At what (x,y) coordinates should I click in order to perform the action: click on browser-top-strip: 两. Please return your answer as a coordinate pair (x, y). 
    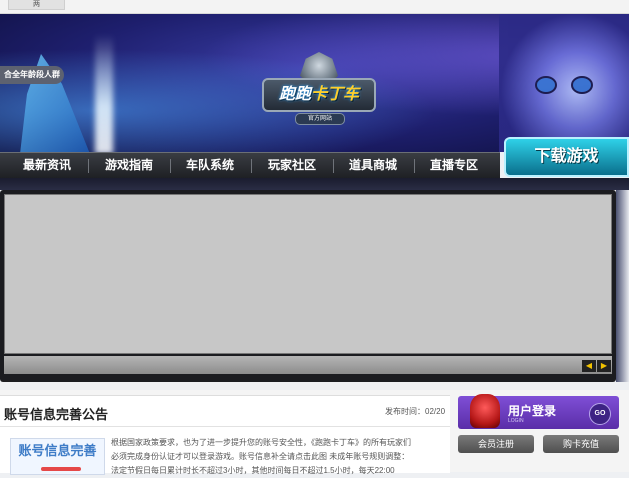
    Looking at the image, I should click on (314, 7).